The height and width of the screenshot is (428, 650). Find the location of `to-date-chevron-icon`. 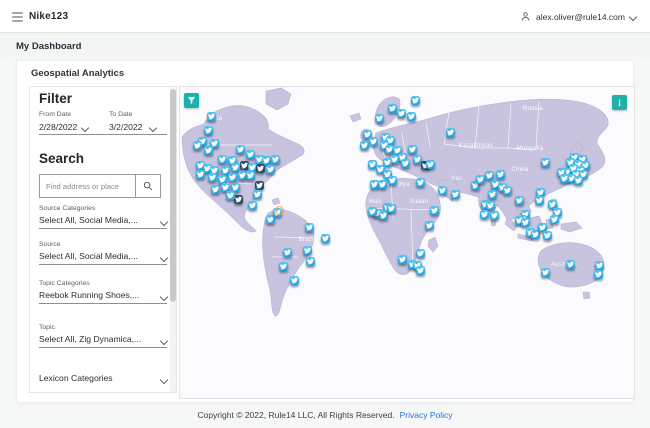

to-date-chevron-icon is located at coordinates (153, 128).